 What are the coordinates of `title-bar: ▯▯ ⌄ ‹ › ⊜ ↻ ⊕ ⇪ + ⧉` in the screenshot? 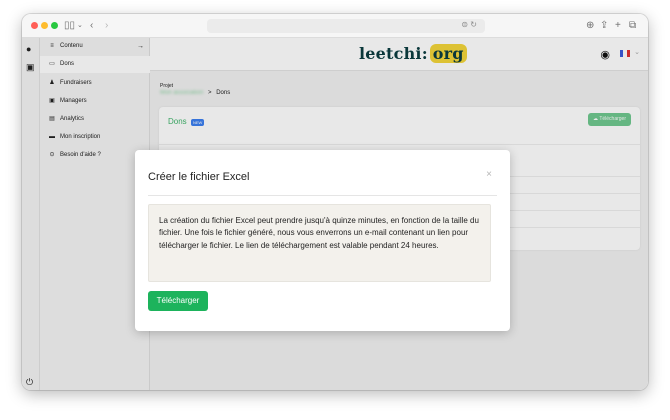 It's located at (335, 26).